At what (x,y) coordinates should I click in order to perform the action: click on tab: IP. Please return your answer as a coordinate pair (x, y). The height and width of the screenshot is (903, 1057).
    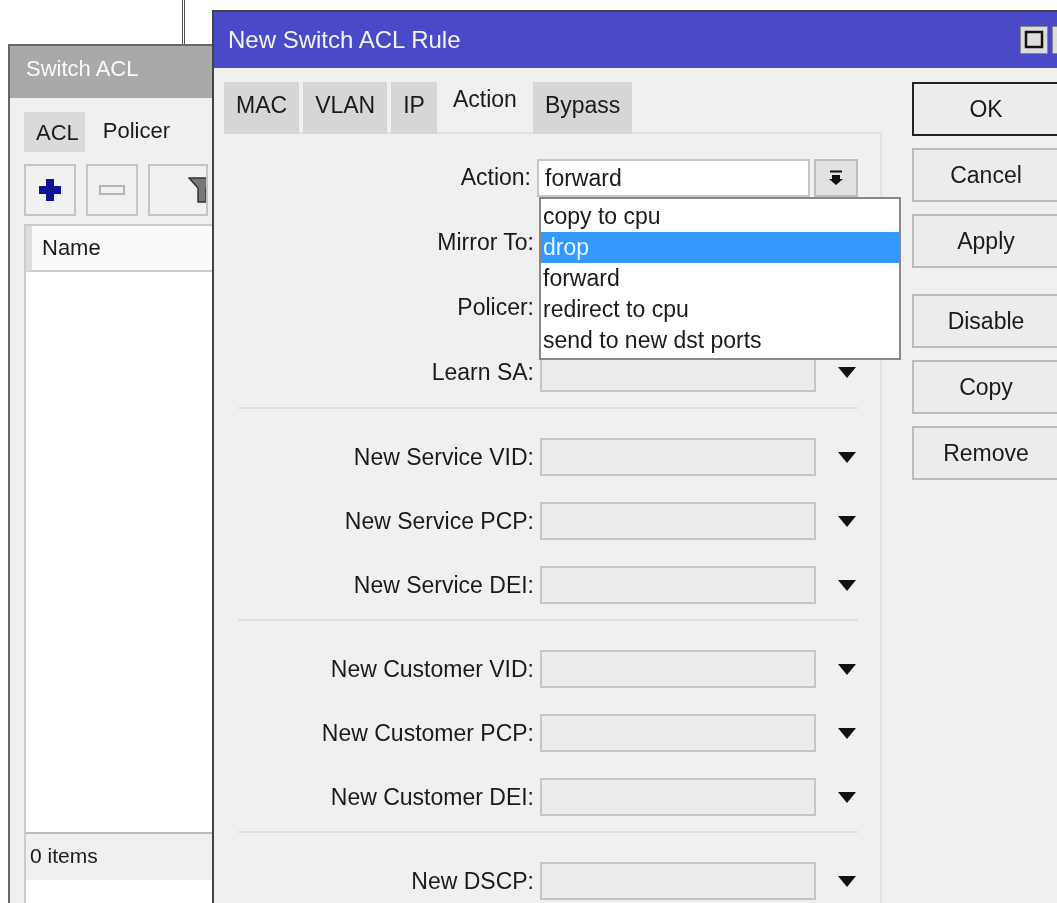
    Looking at the image, I should click on (414, 108).